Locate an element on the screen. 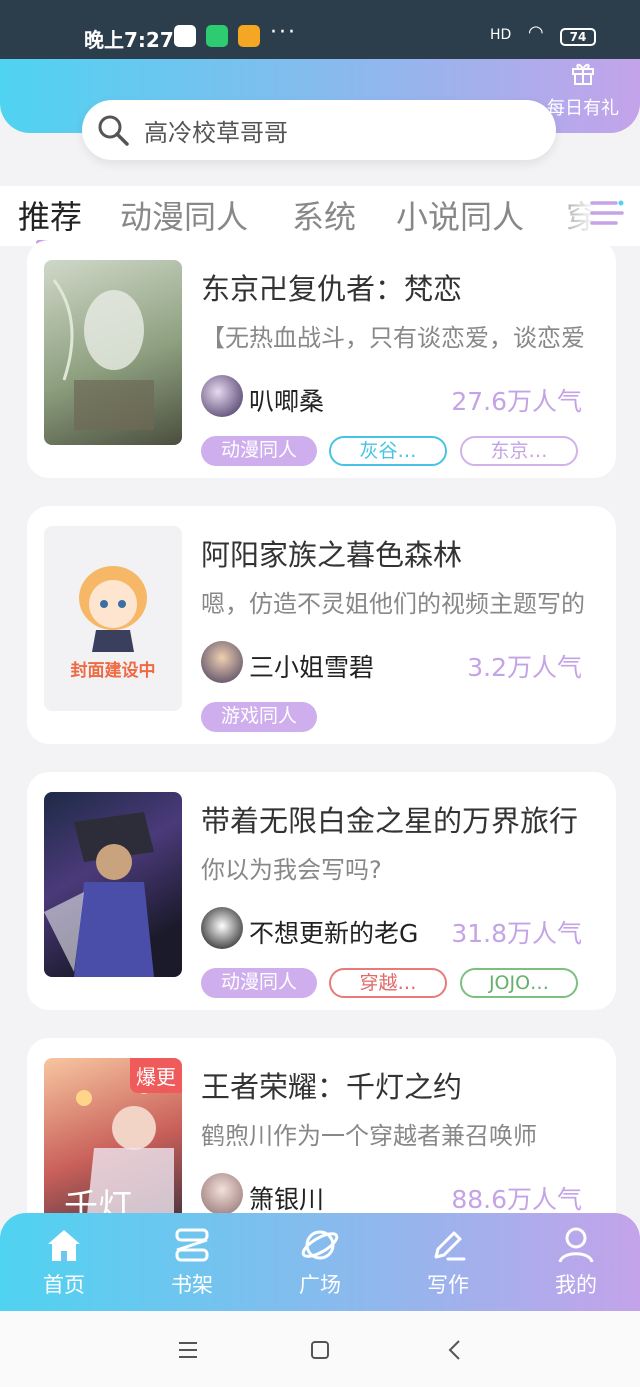  nav-square: 广场 is located at coordinates (320, 1262).